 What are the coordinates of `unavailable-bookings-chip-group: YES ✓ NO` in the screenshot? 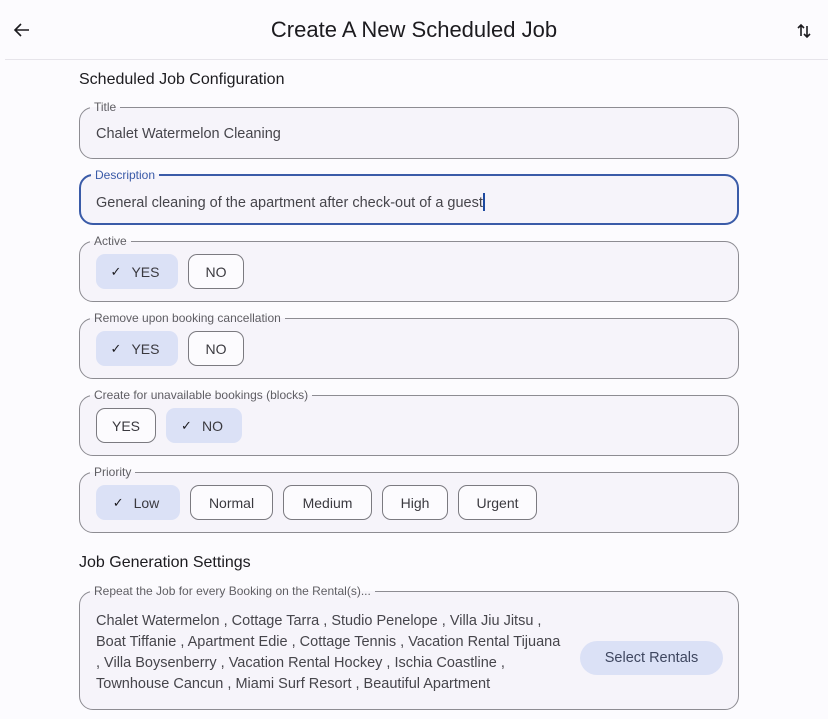 It's located at (169, 425).